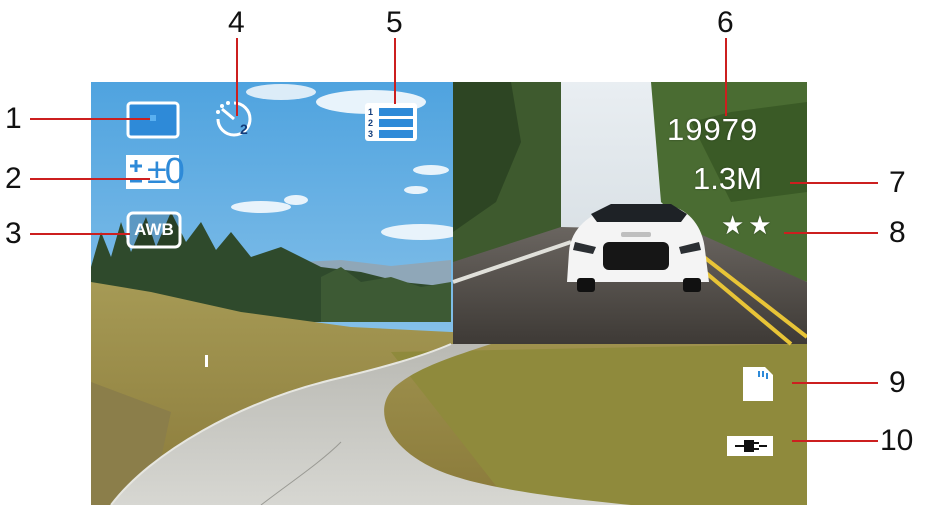 The height and width of the screenshot is (505, 938). Describe the element at coordinates (166, 170) in the screenshot. I see `ev-value-label: ±0` at that location.